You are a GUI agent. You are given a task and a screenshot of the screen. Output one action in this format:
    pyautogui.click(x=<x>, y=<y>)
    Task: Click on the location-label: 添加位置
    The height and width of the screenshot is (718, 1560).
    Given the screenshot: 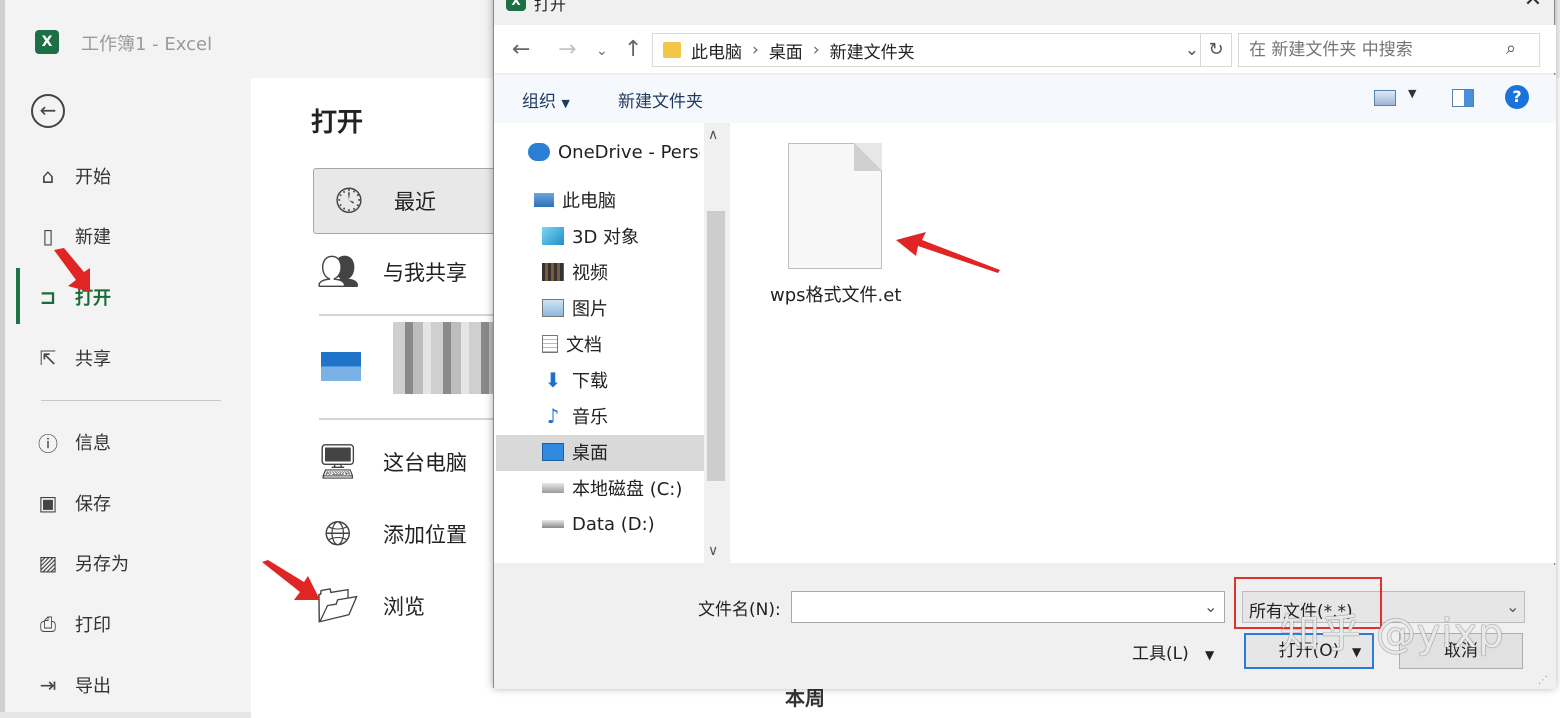 What is the action you would take?
    pyautogui.click(x=425, y=535)
    